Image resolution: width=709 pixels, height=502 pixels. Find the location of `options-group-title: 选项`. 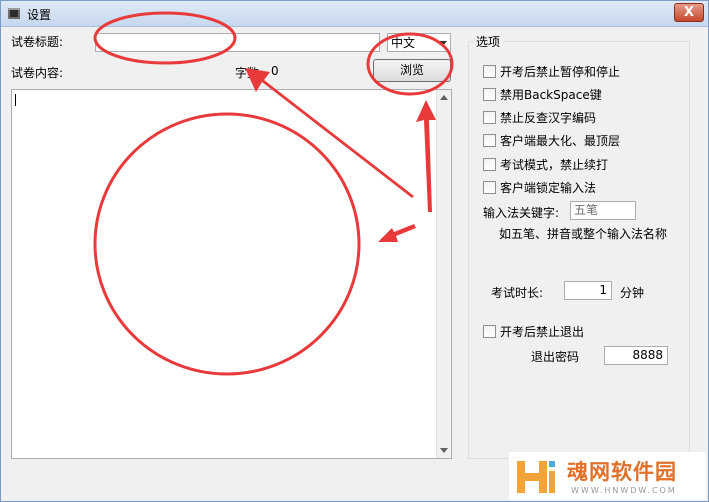

options-group-title: 选项 is located at coordinates (488, 41).